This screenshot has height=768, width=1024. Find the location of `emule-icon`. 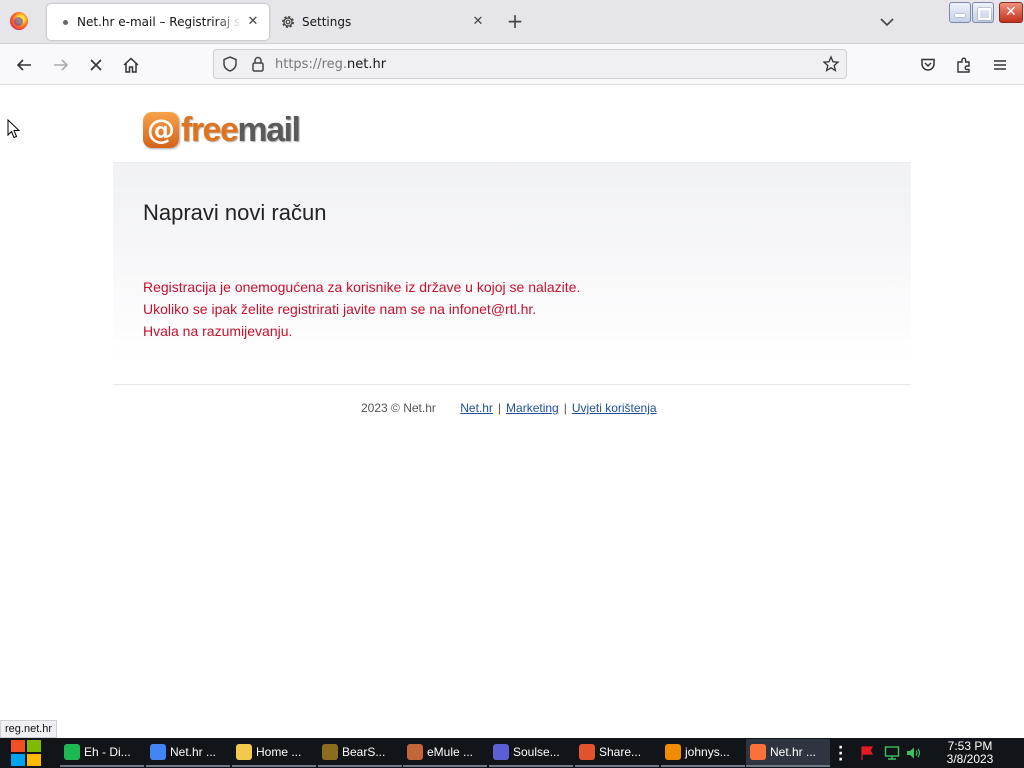

emule-icon is located at coordinates (415, 752).